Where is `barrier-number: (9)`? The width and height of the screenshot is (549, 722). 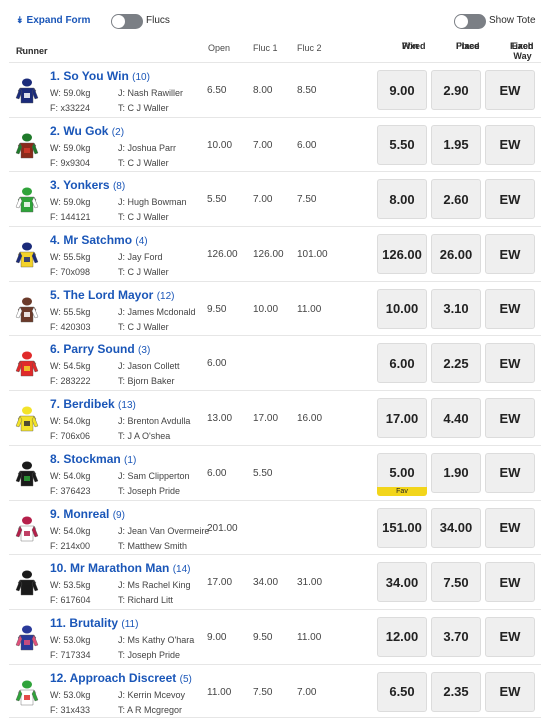
barrier-number: (9) is located at coordinates (118, 515).